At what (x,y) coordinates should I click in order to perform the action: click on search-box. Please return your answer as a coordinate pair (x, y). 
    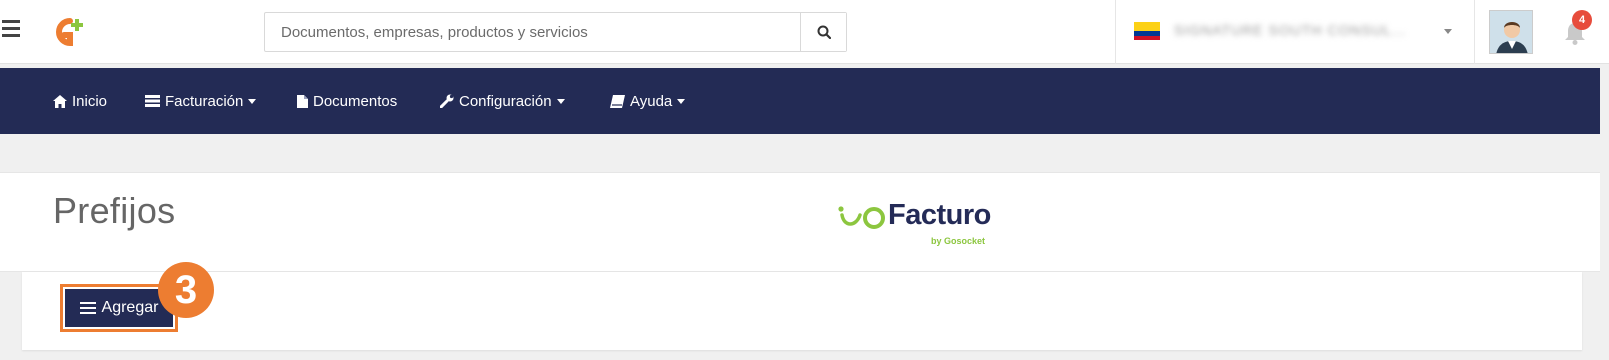
    Looking at the image, I should click on (555, 32).